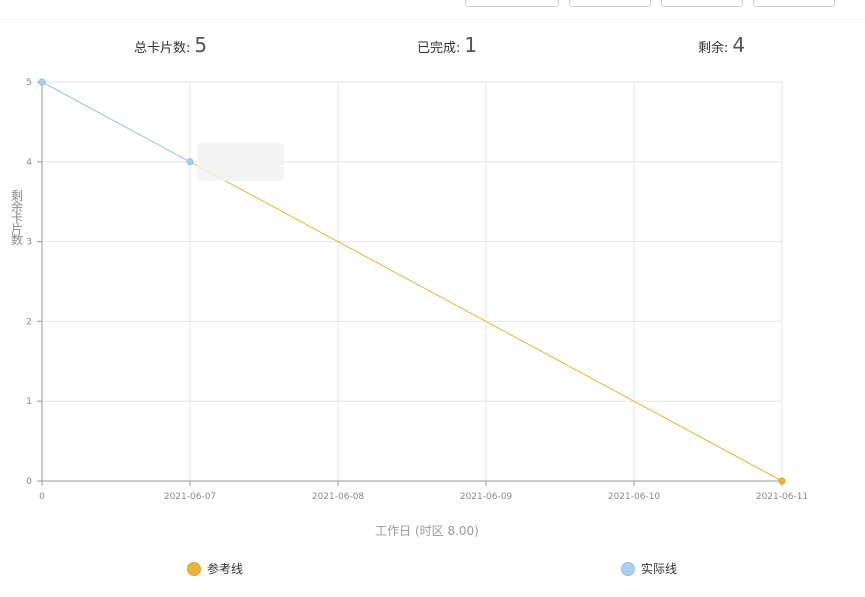 The image size is (865, 597). Describe the element at coordinates (29, 243) in the screenshot. I see `y-tick-label: 3` at that location.